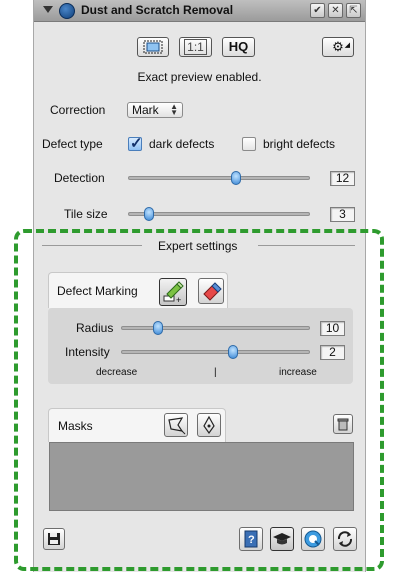 The image size is (400, 580). I want to click on title-bar: Dust and Scratch Removal ✔ ✕ ⇱, so click(199, 11).